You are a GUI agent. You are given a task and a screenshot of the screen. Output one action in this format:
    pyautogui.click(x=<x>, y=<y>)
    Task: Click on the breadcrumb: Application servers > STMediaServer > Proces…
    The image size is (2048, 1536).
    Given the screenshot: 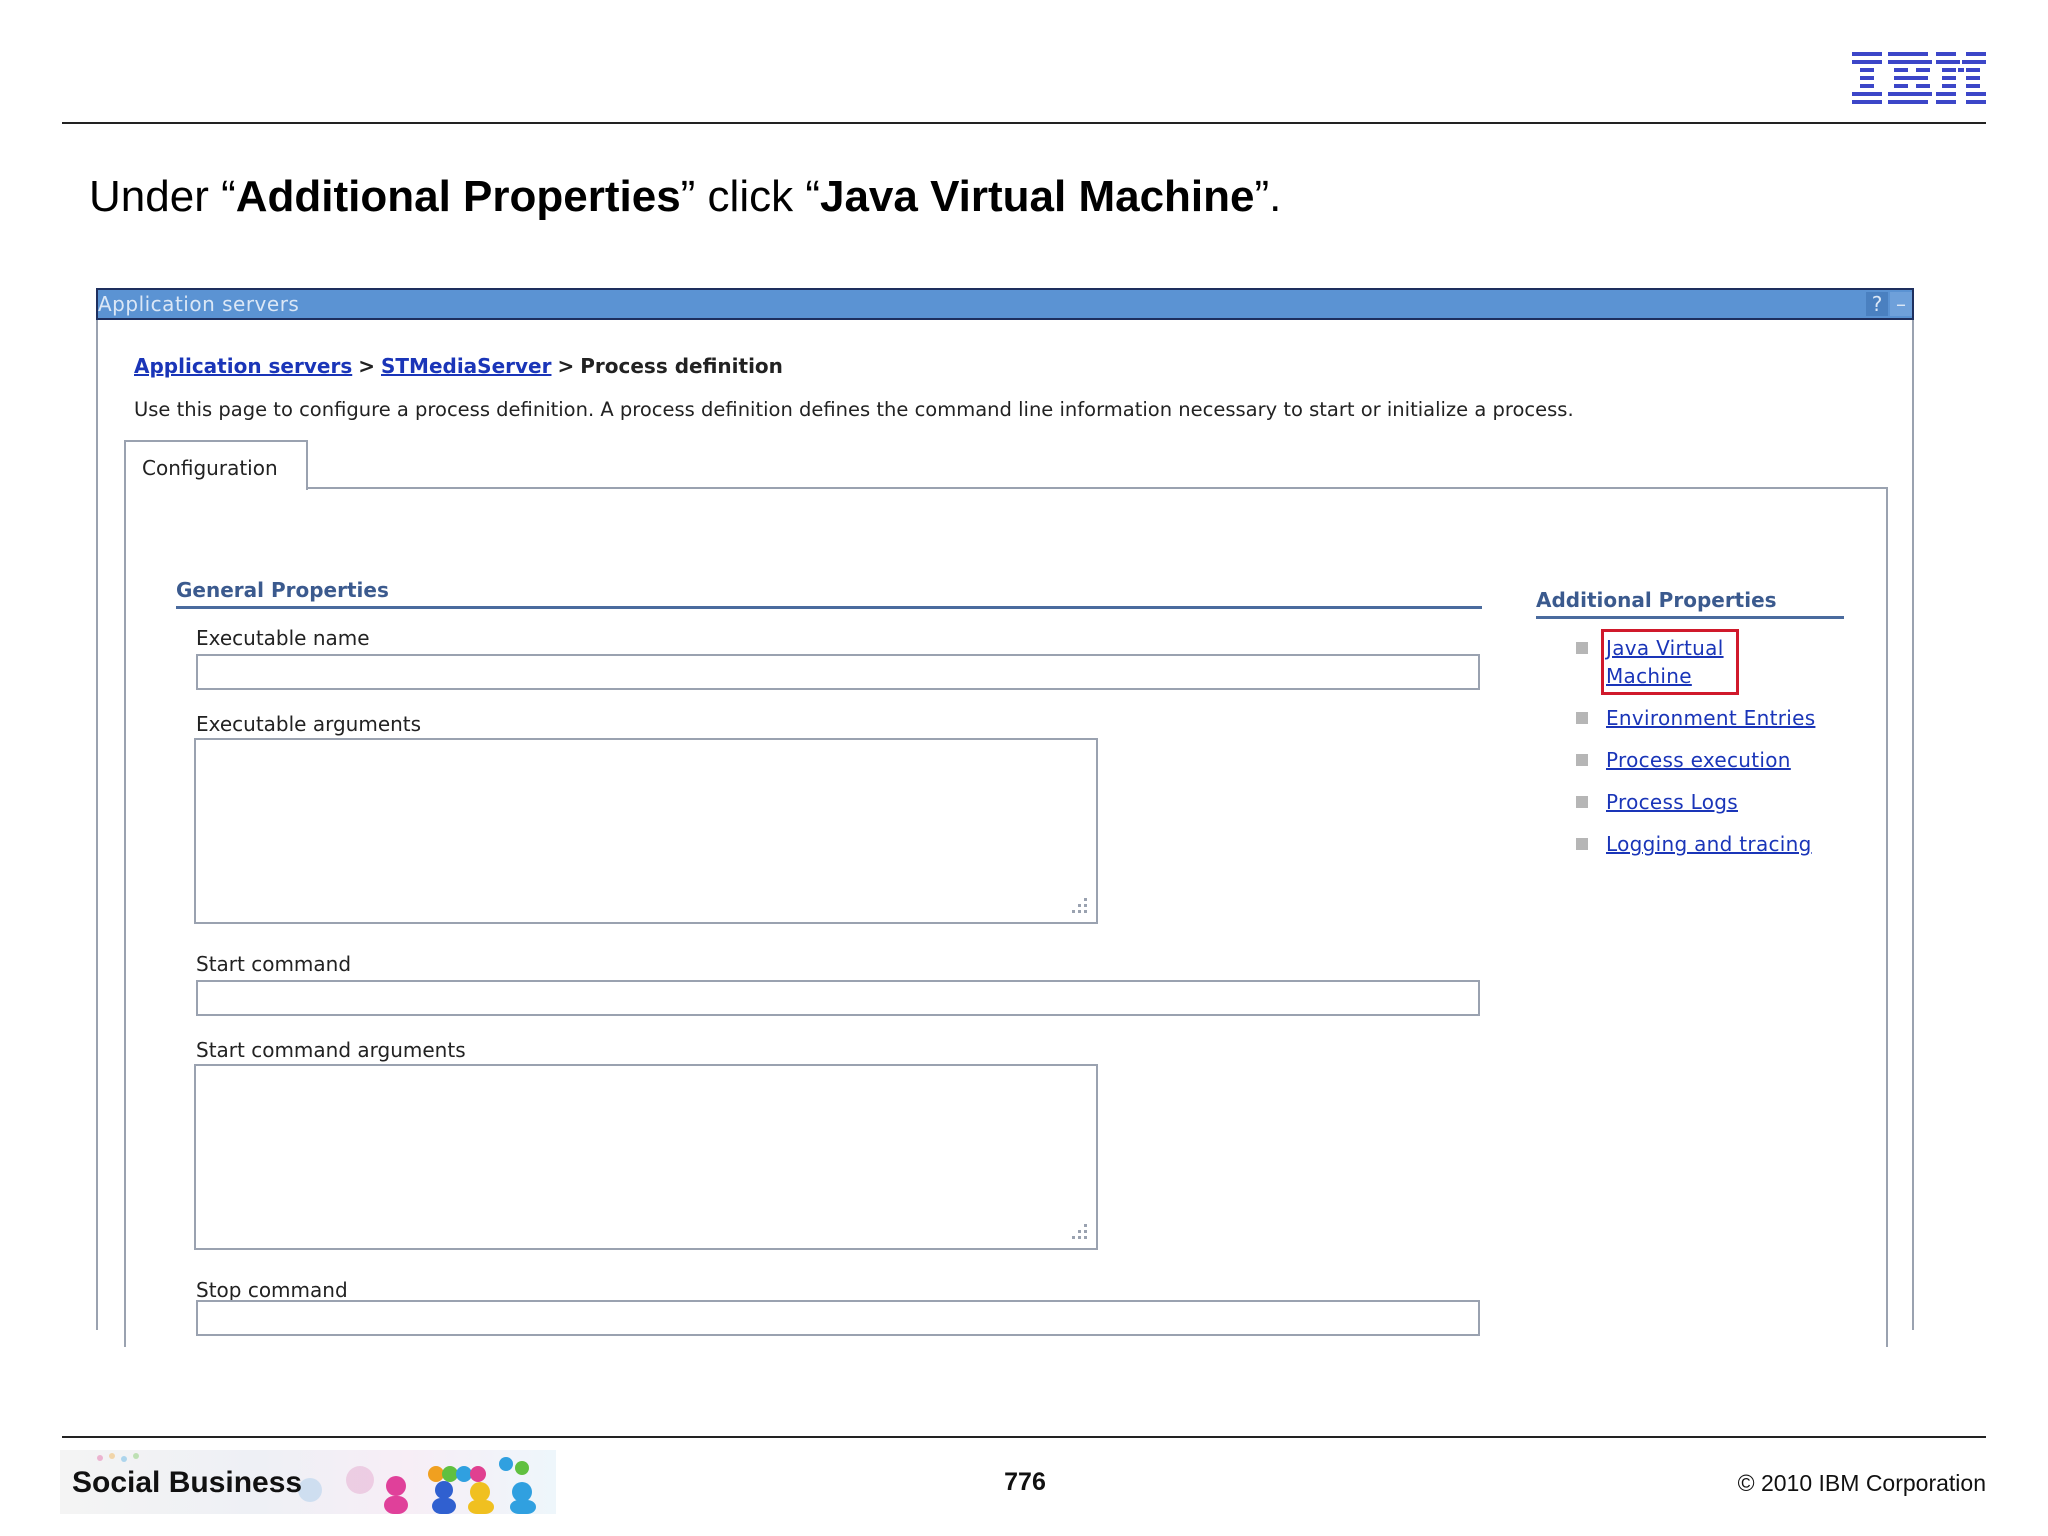 What is the action you would take?
    pyautogui.click(x=458, y=366)
    